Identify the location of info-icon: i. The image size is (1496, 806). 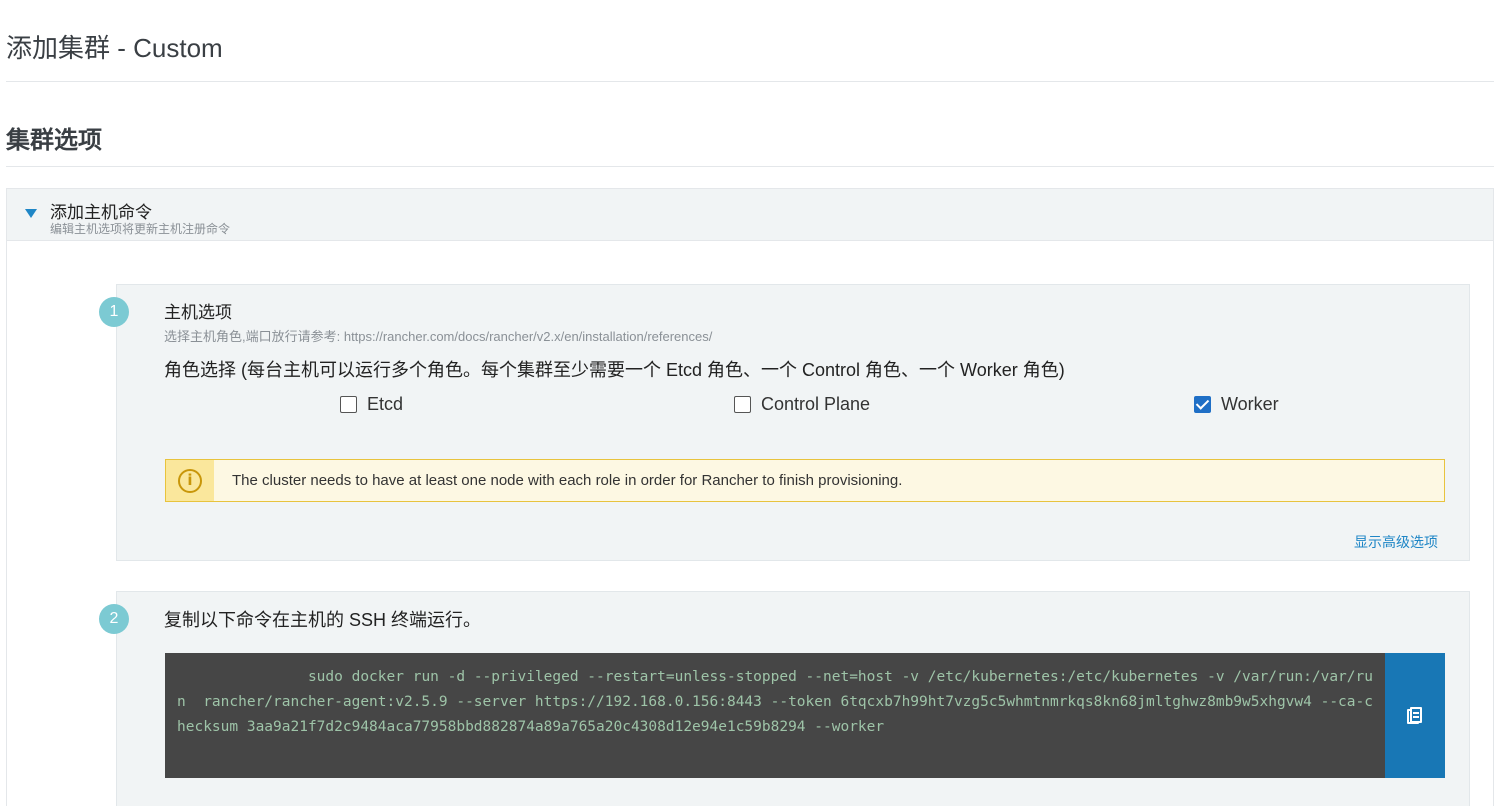
(190, 480).